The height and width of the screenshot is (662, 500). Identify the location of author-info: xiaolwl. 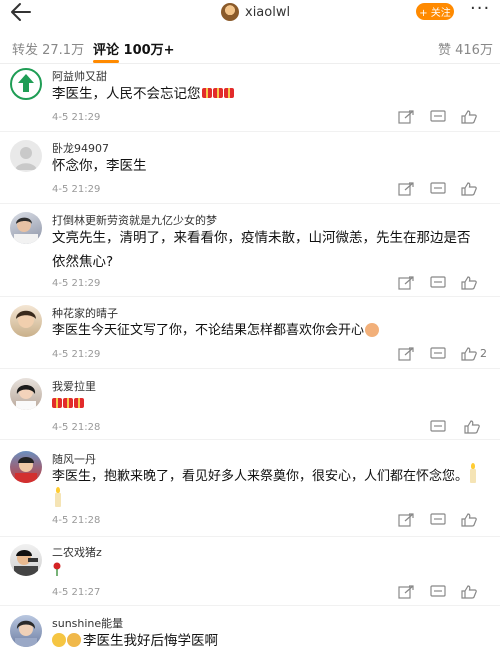
(255, 12).